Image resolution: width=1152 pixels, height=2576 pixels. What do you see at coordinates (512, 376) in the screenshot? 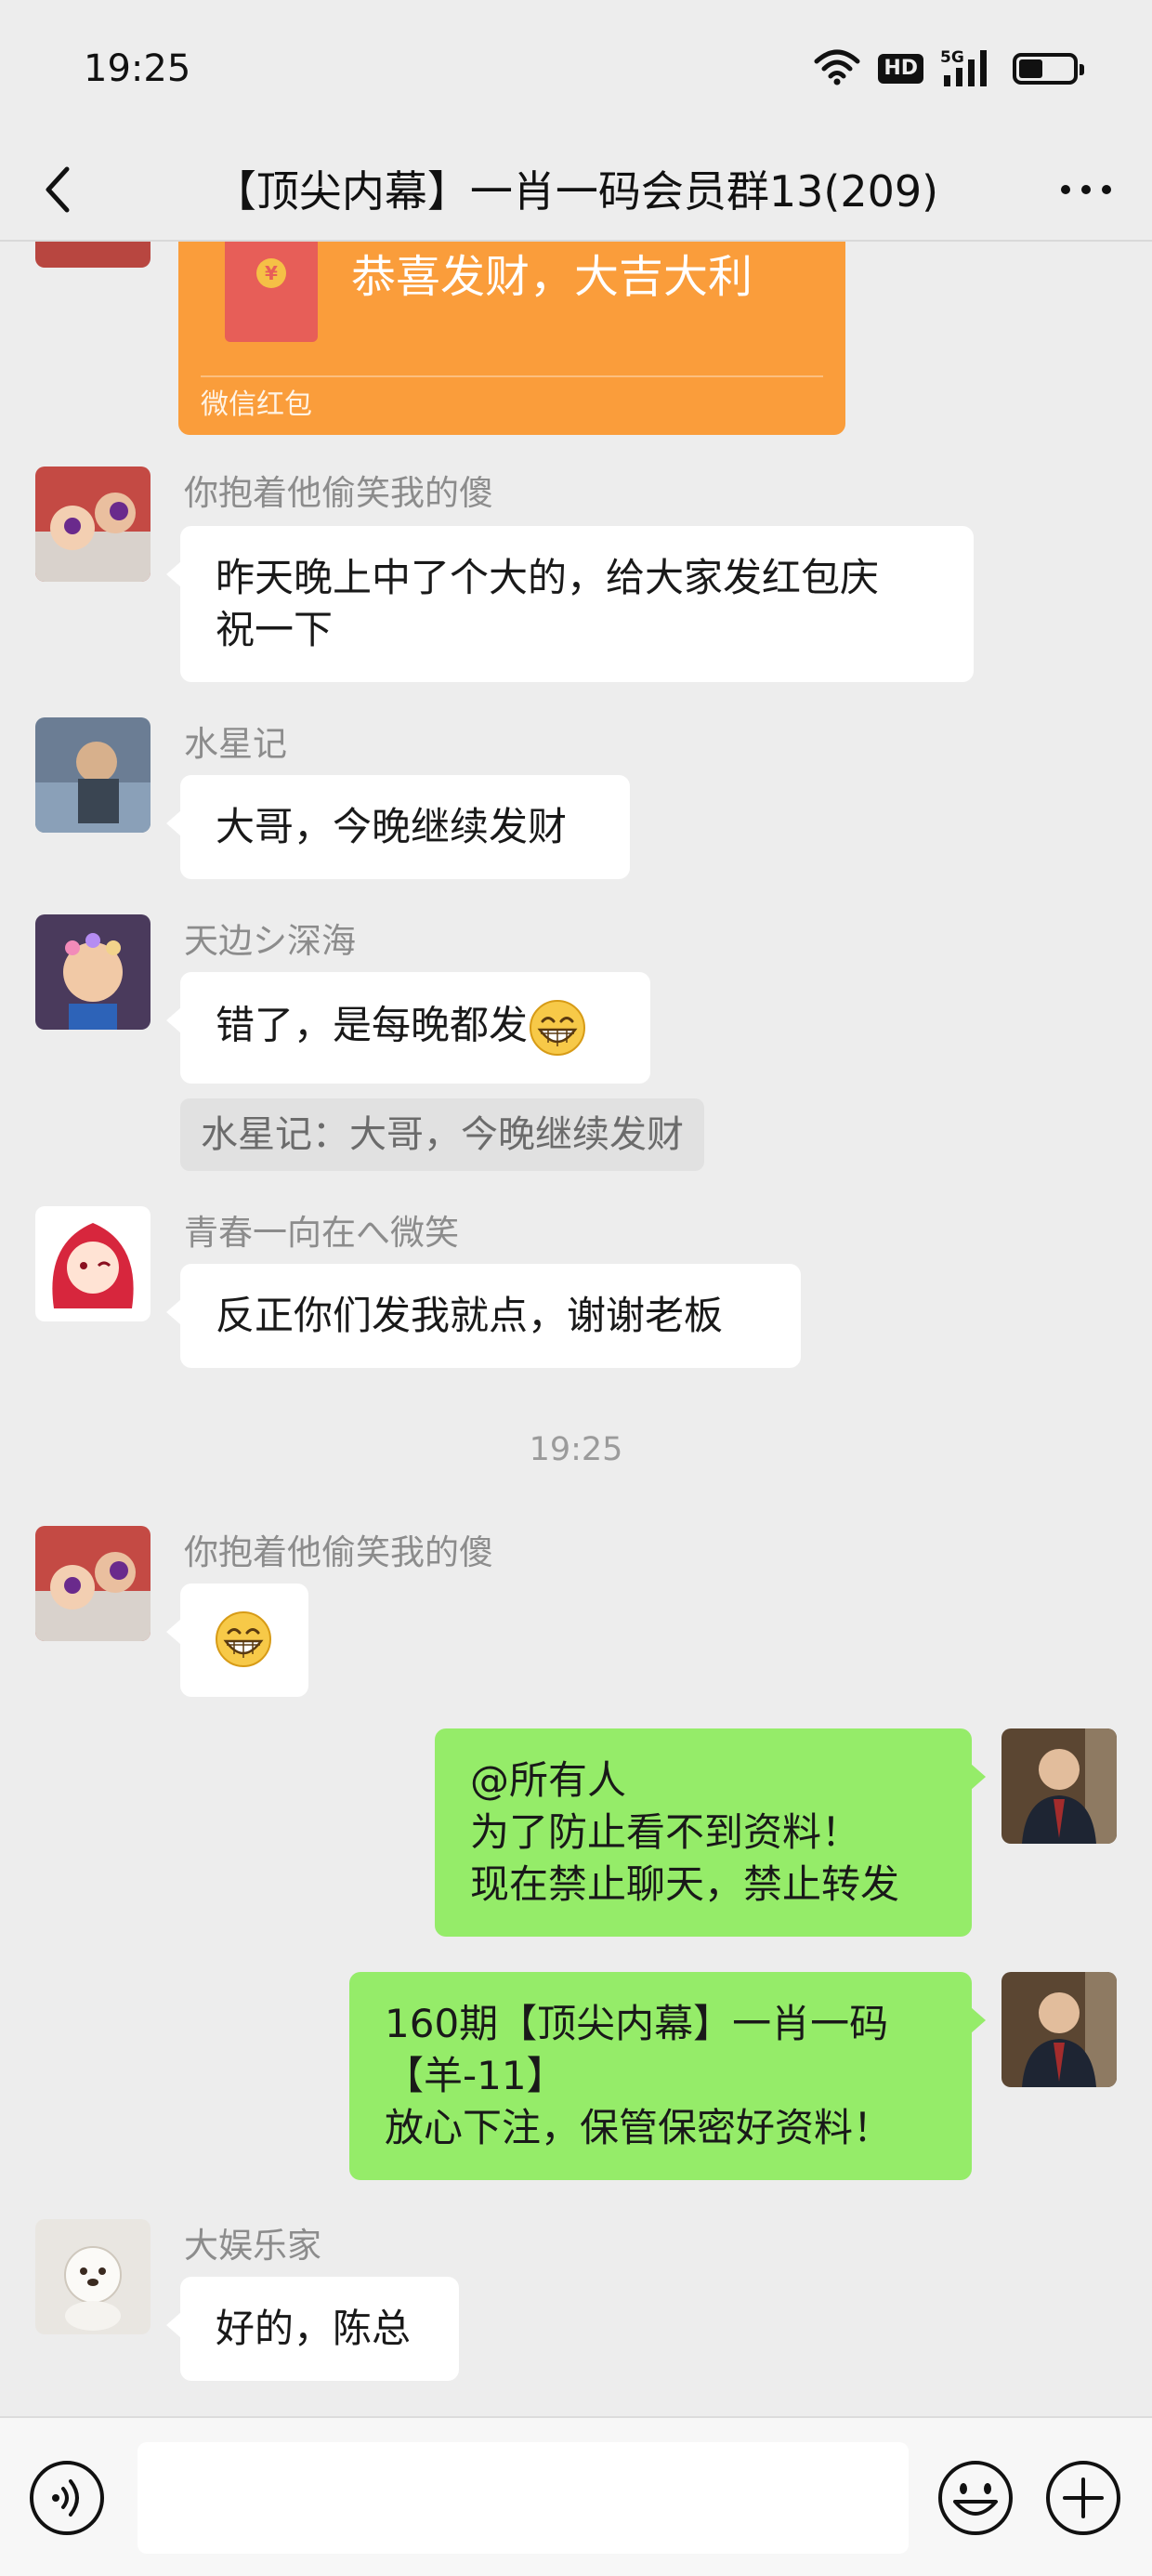
I see `red-packet-divider` at bounding box center [512, 376].